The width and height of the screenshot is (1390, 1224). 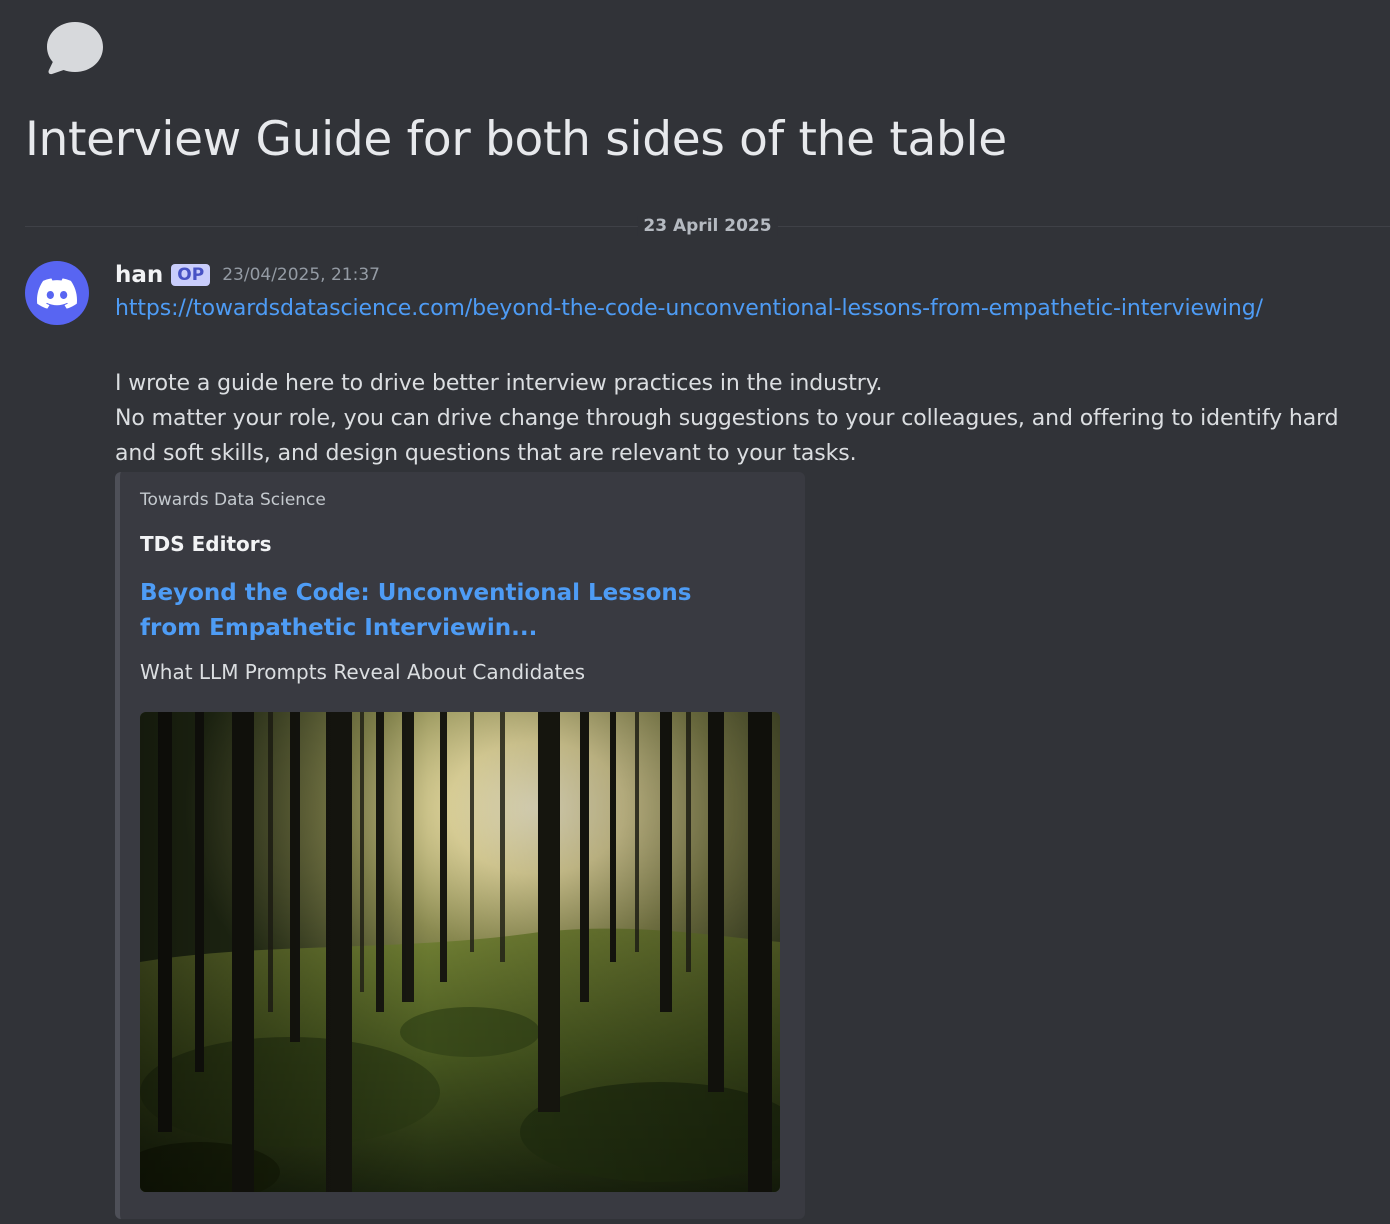 What do you see at coordinates (301, 275) in the screenshot?
I see `timestamp: 23/04/2025, 21:37` at bounding box center [301, 275].